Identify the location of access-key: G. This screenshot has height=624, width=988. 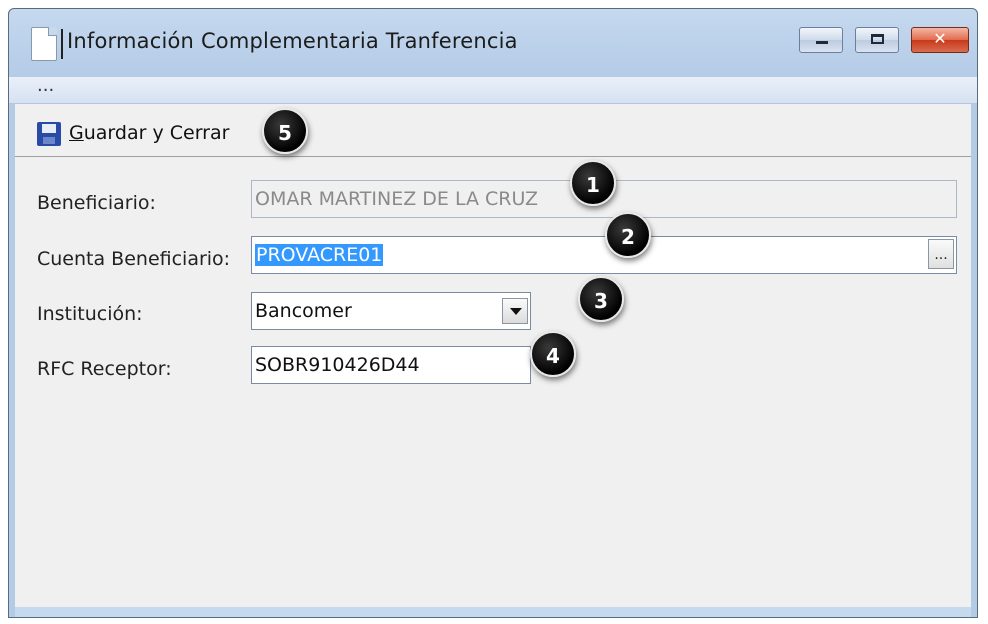
(76, 133).